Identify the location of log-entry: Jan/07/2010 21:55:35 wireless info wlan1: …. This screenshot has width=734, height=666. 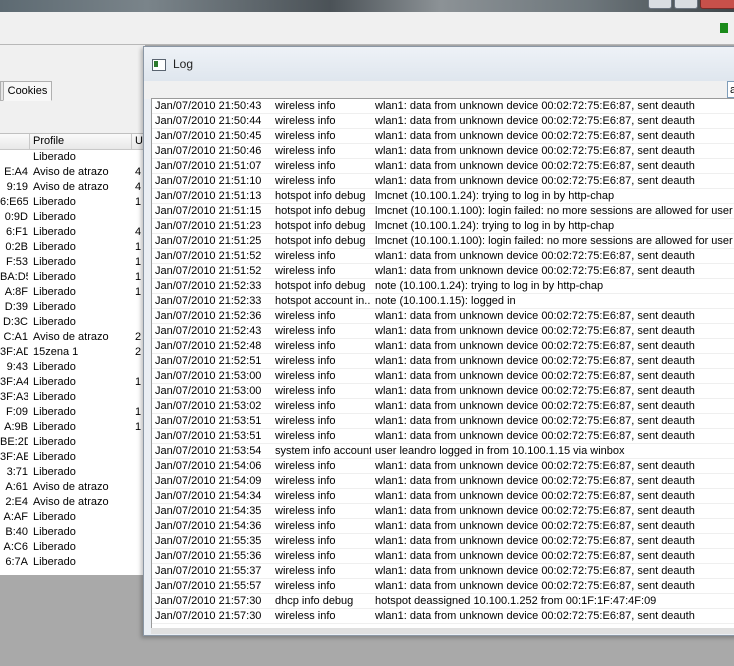
(443, 541).